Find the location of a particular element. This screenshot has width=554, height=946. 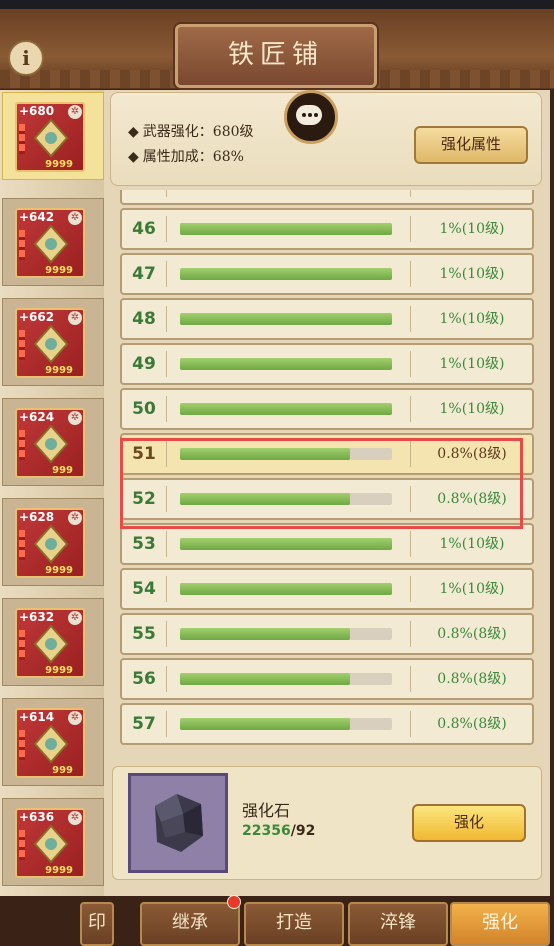

material-count: 22356/92 is located at coordinates (278, 831).